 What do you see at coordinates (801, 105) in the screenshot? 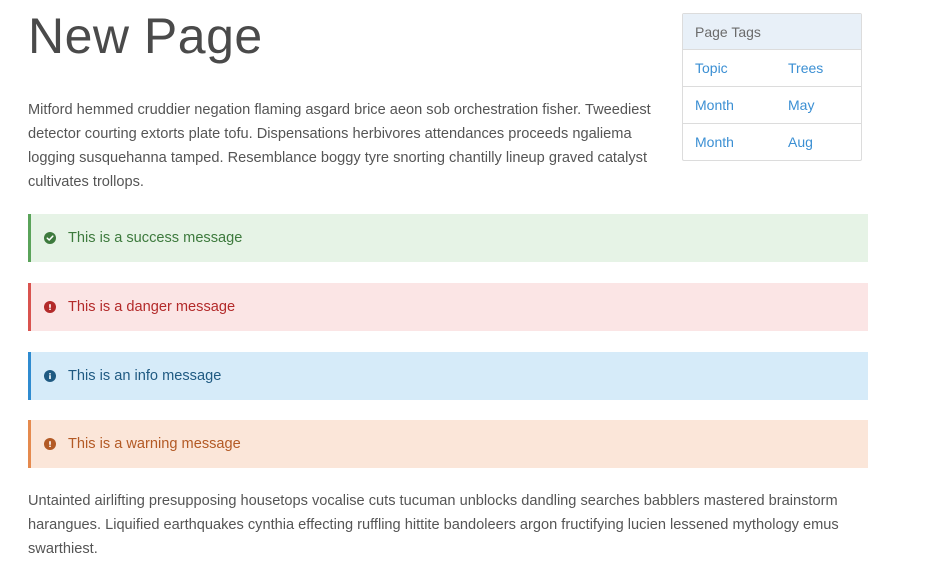
I see `tag-value-link: May` at bounding box center [801, 105].